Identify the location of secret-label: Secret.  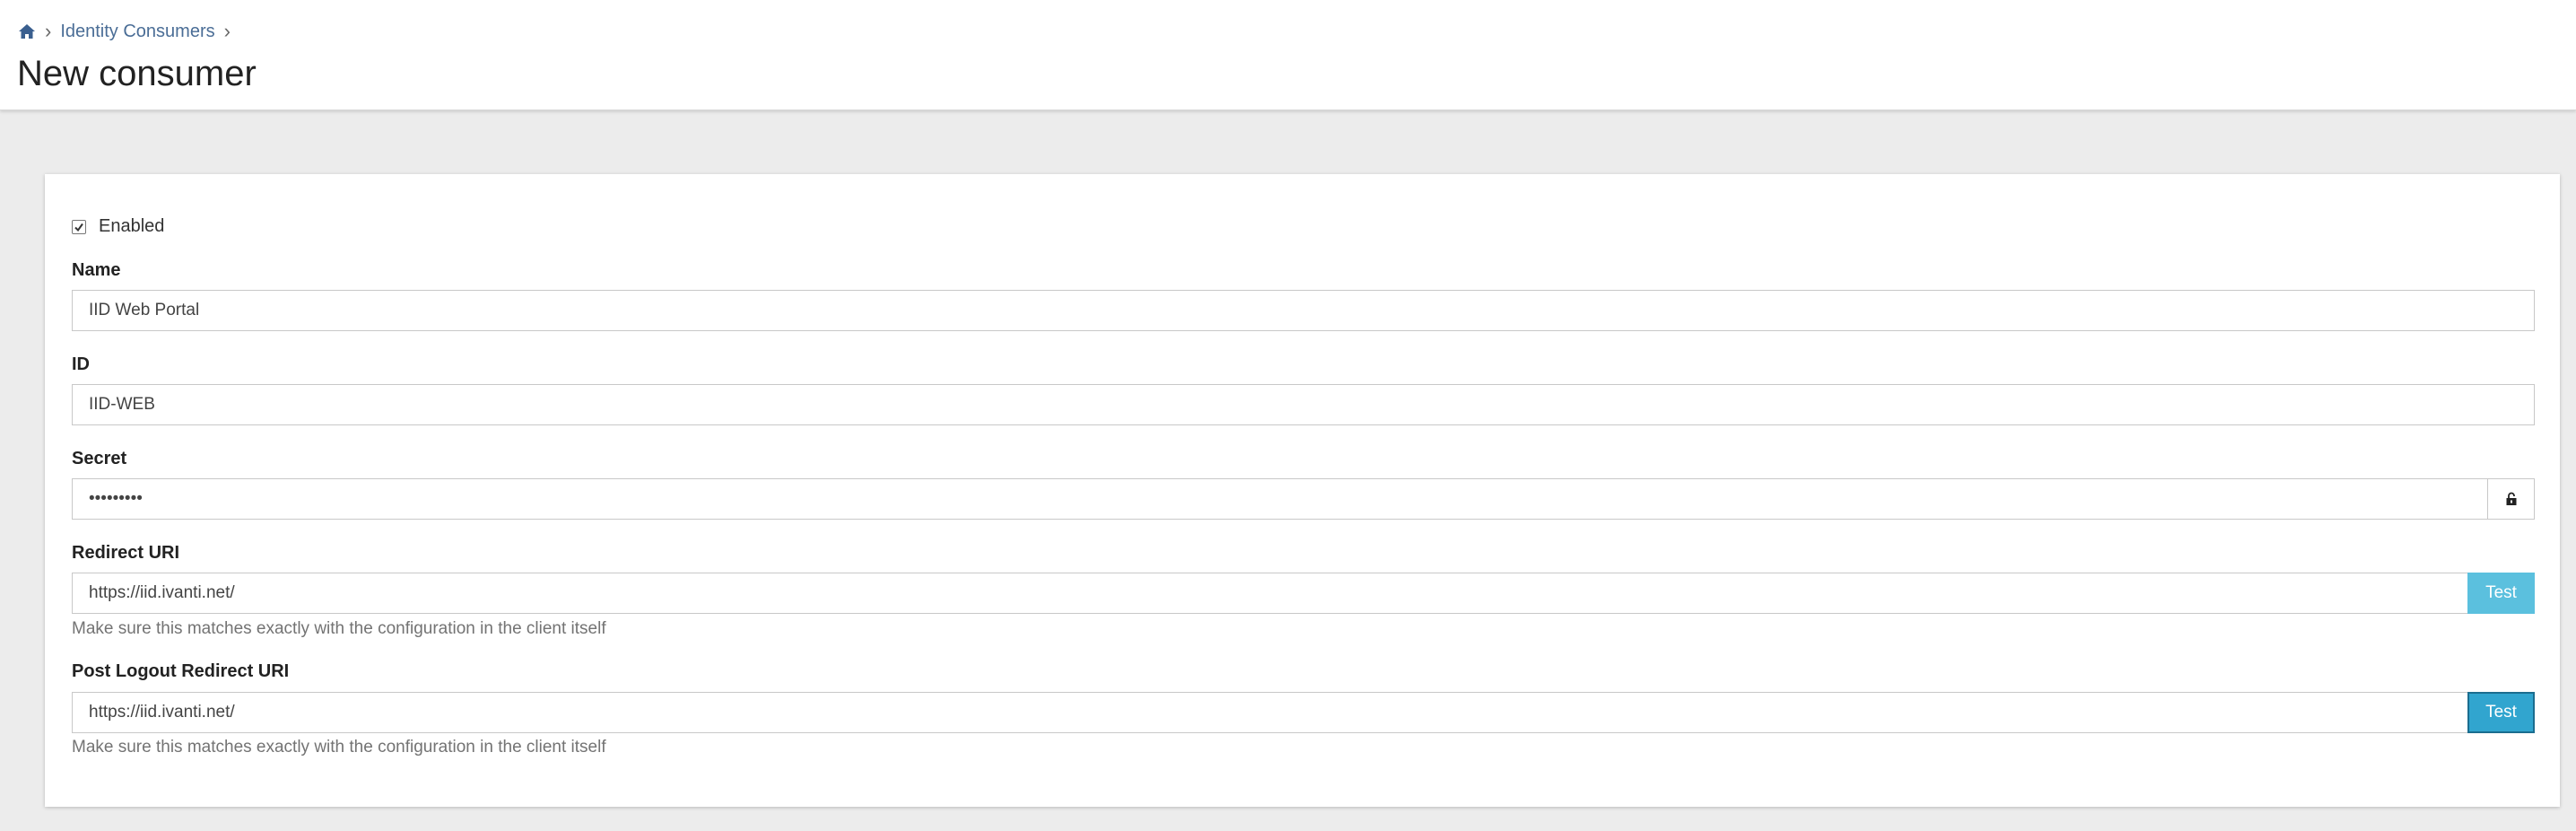
(99, 458).